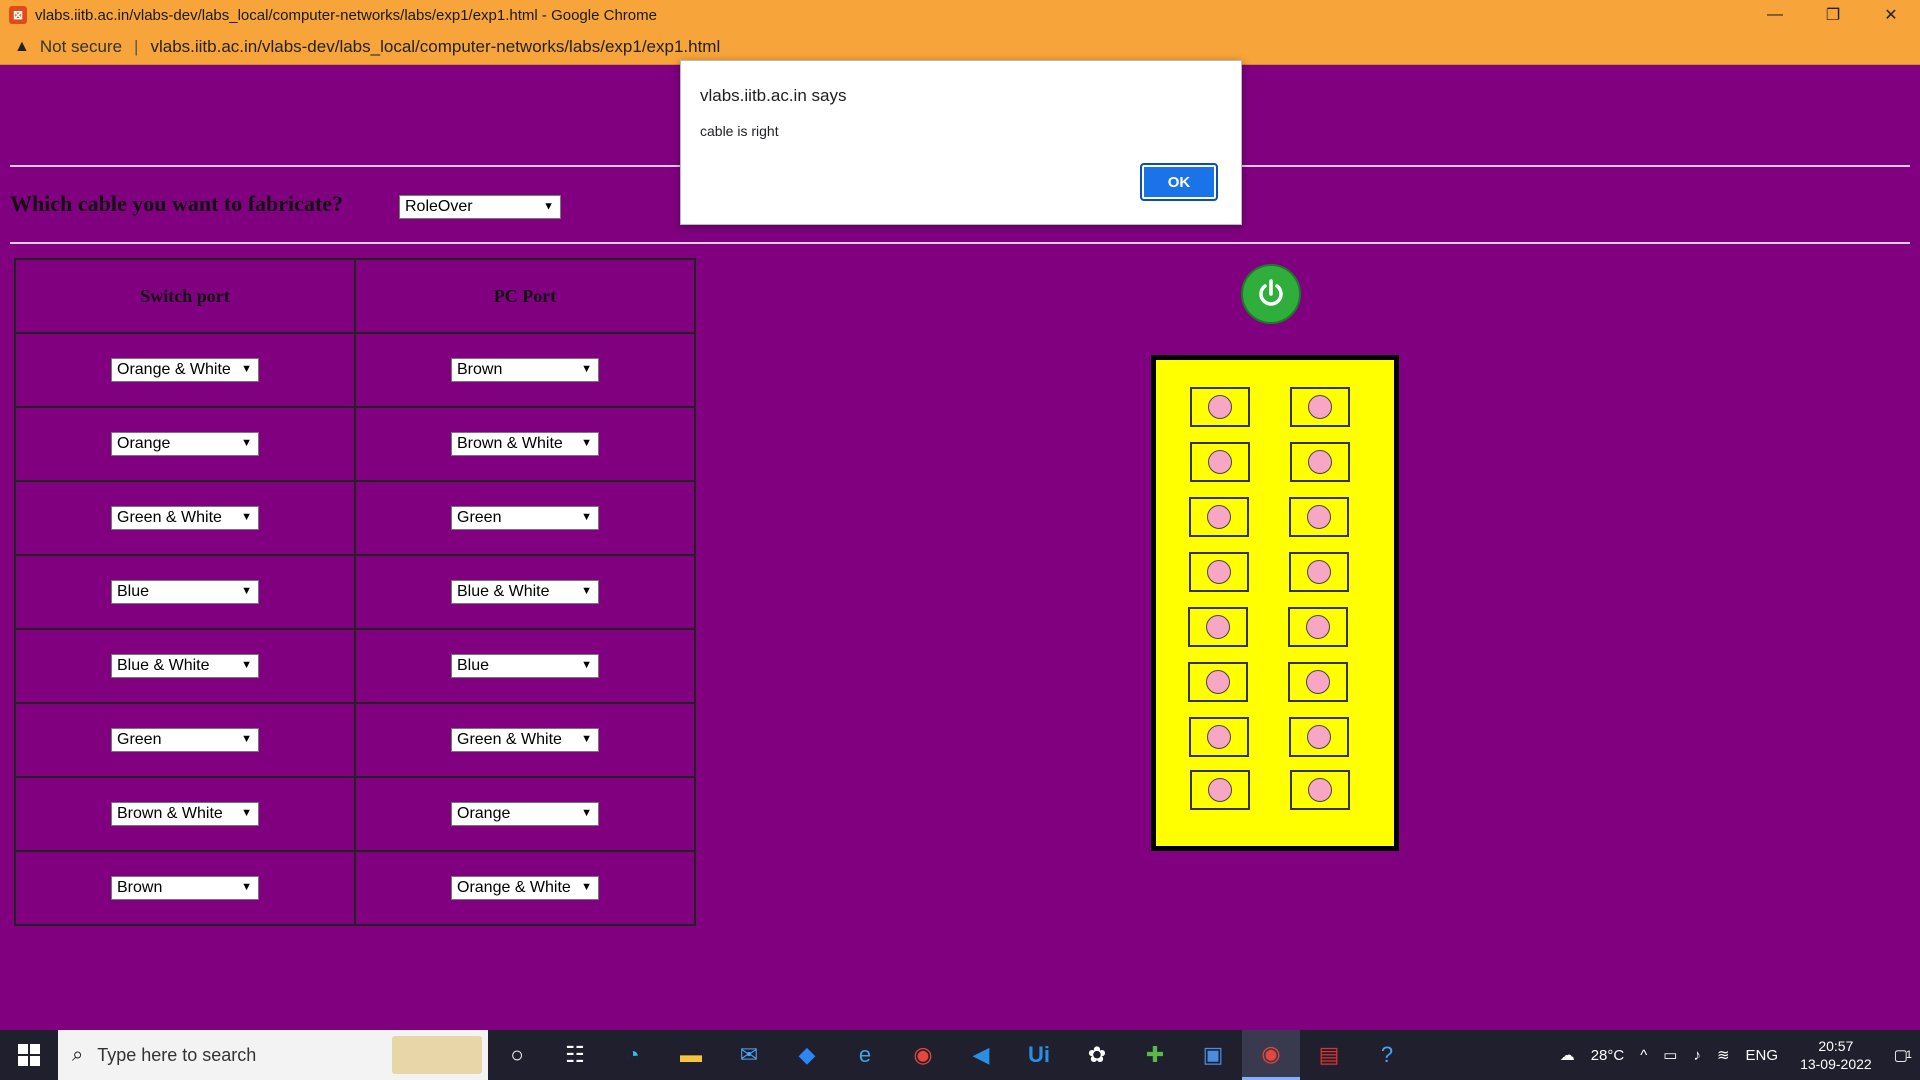 The height and width of the screenshot is (1080, 1920). Describe the element at coordinates (773, 95) in the screenshot. I see `dialog-title: vlabs.iitb.ac.in says` at that location.